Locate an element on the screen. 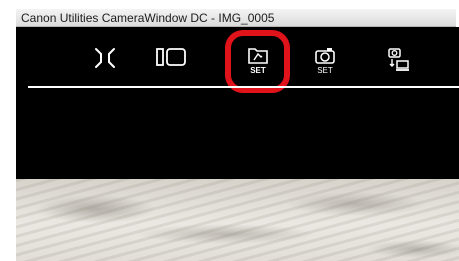 The width and height of the screenshot is (459, 261). camera-transfer-icon is located at coordinates (399, 60).